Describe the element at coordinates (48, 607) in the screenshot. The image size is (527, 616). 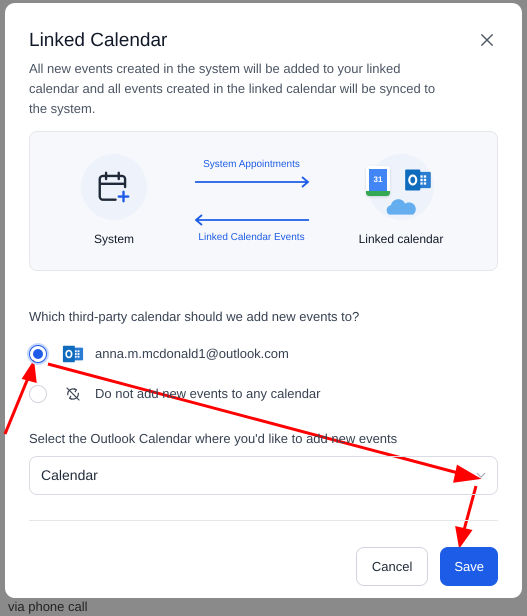
I see `background-text: via phone call` at that location.